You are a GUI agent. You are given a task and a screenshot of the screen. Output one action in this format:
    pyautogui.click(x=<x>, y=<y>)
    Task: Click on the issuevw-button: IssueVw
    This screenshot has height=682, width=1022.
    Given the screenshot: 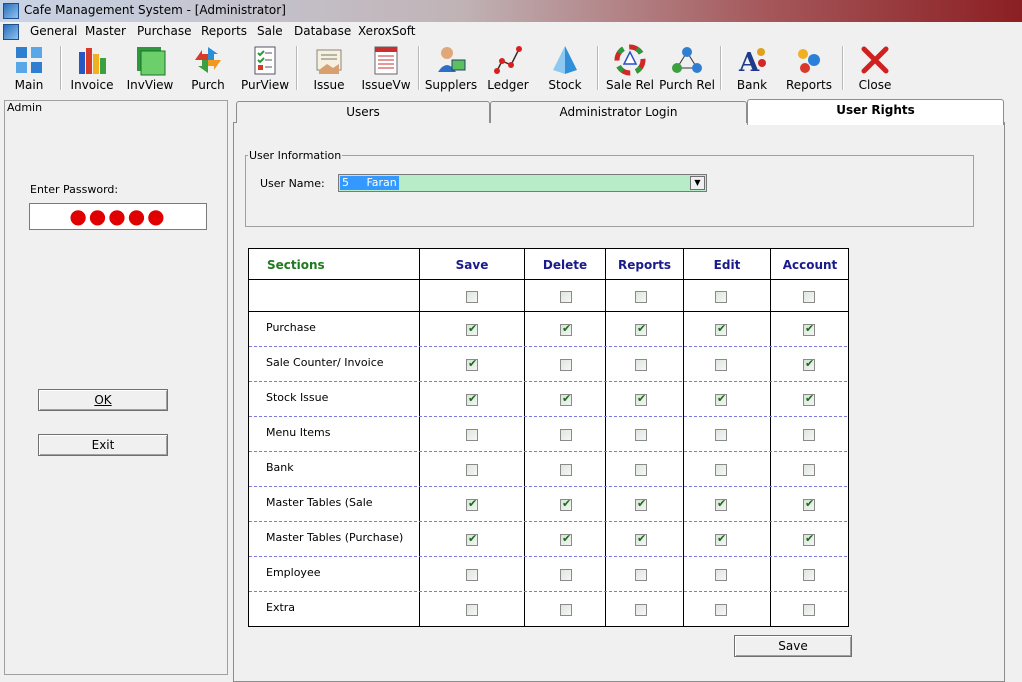 What is the action you would take?
    pyautogui.click(x=386, y=68)
    